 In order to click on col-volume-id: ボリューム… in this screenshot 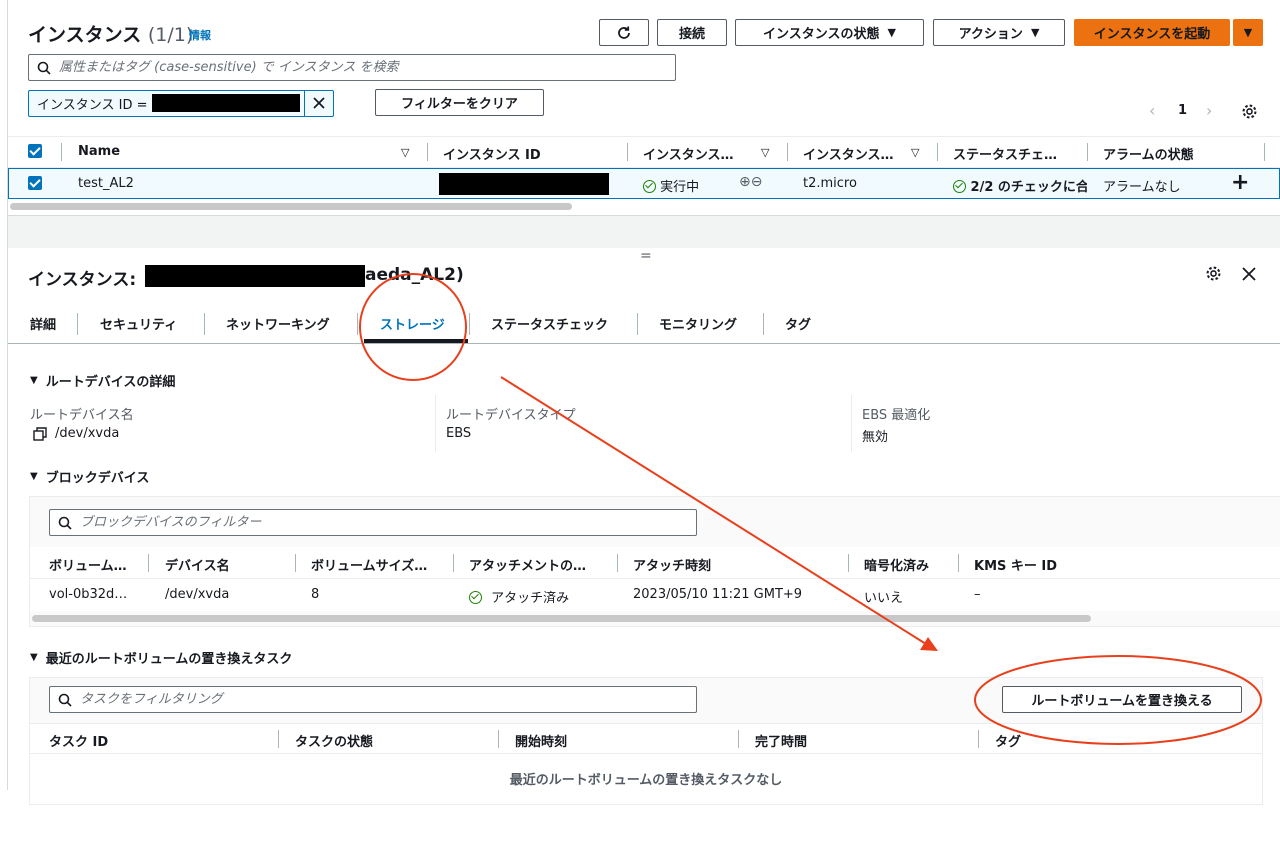, I will do `click(88, 564)`.